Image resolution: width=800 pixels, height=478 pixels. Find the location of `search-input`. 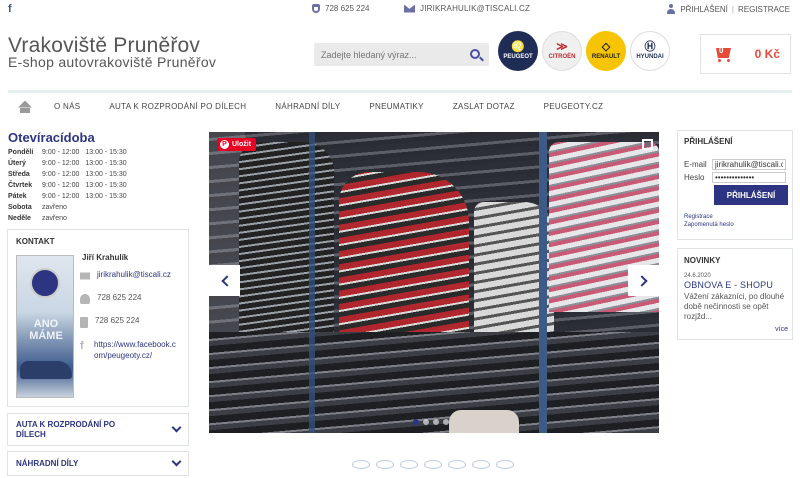

search-input is located at coordinates (386, 54).